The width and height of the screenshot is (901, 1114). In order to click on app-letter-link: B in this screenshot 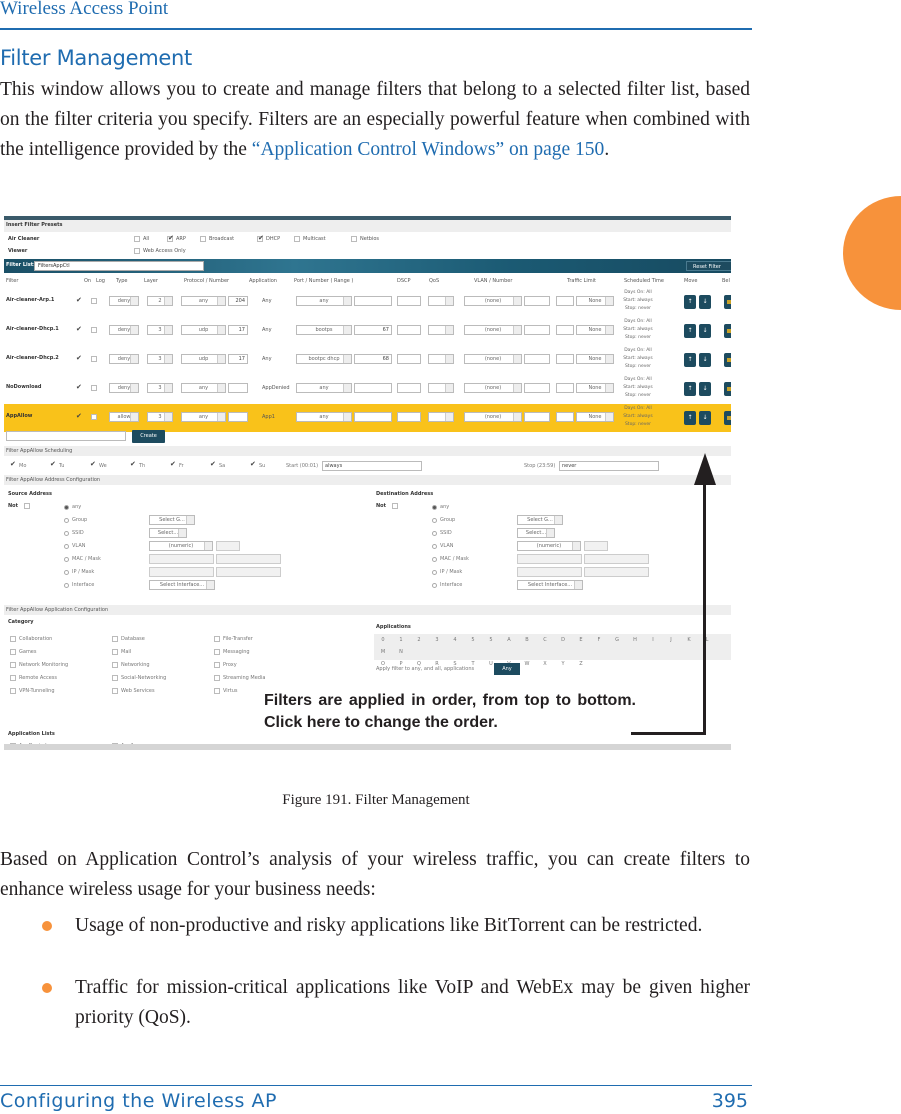, I will do `click(527, 640)`.